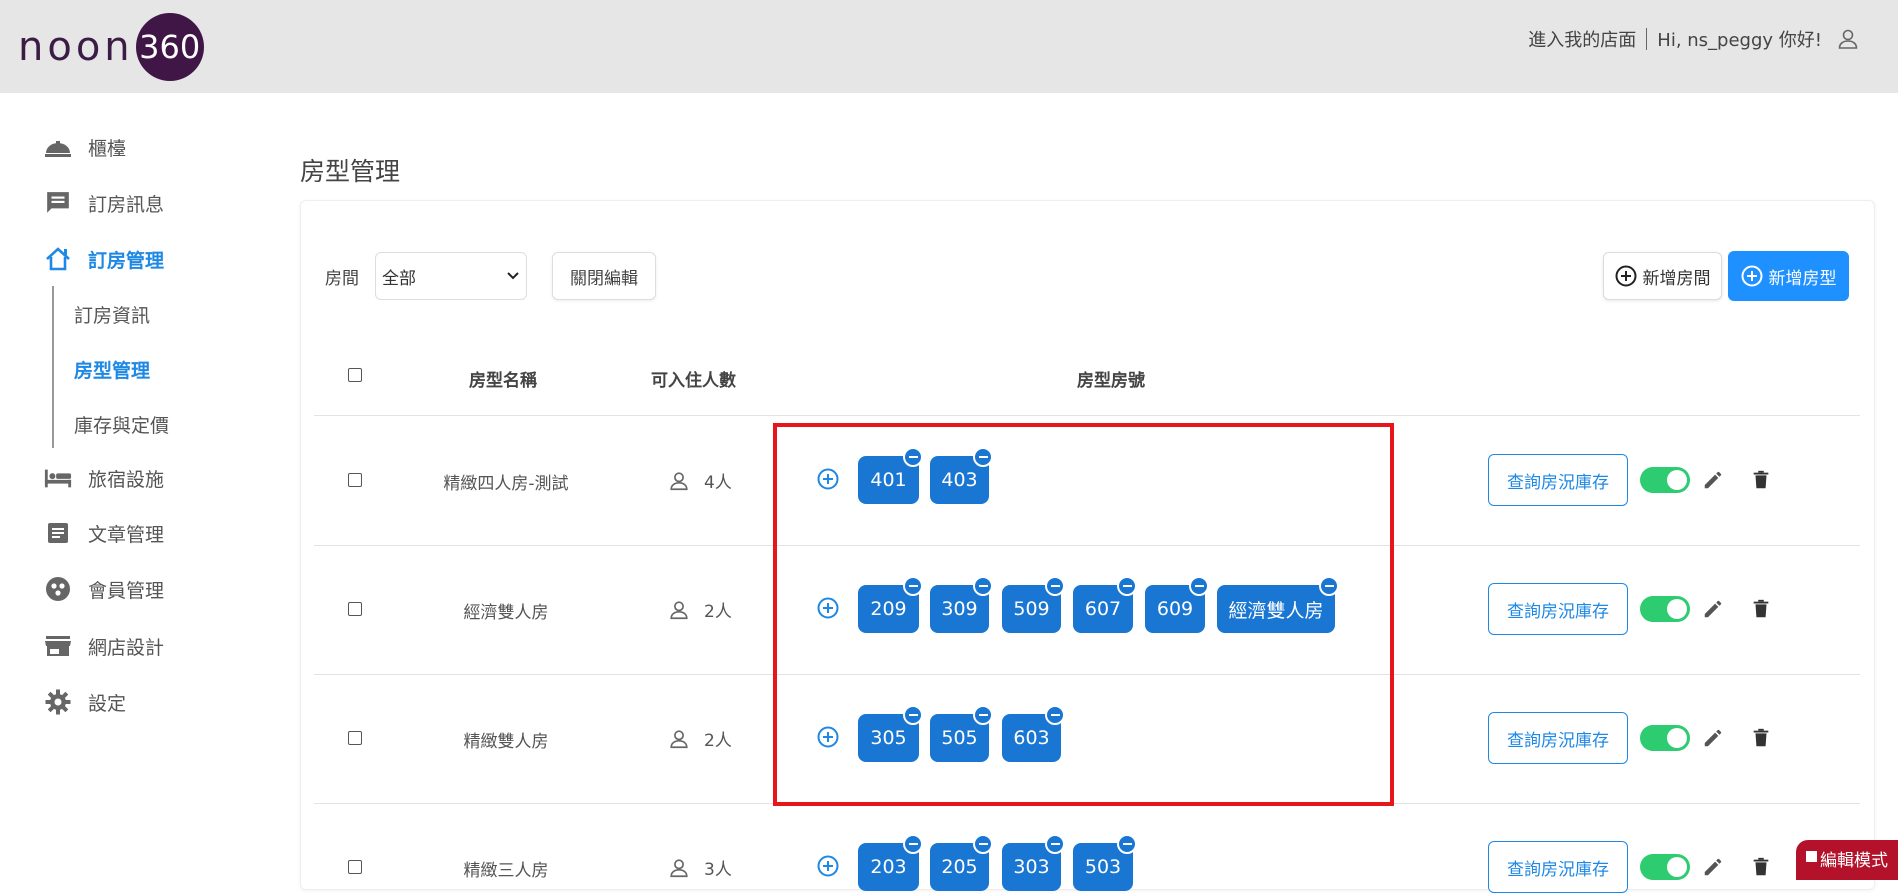 The image size is (1898, 893). Describe the element at coordinates (104, 589) in the screenshot. I see `sidebar-item-members: 會員管理` at that location.